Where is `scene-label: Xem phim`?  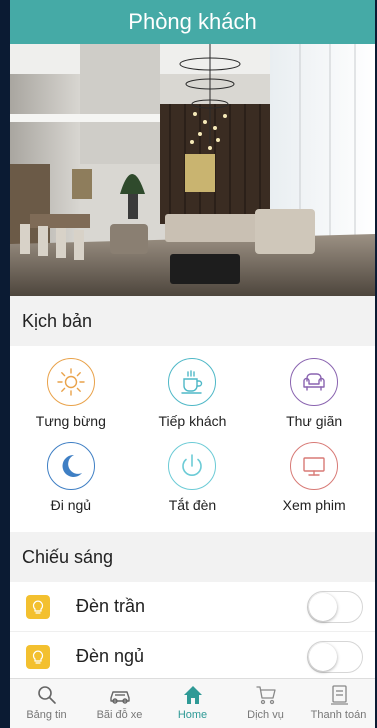
scene-label: Xem phim is located at coordinates (314, 505).